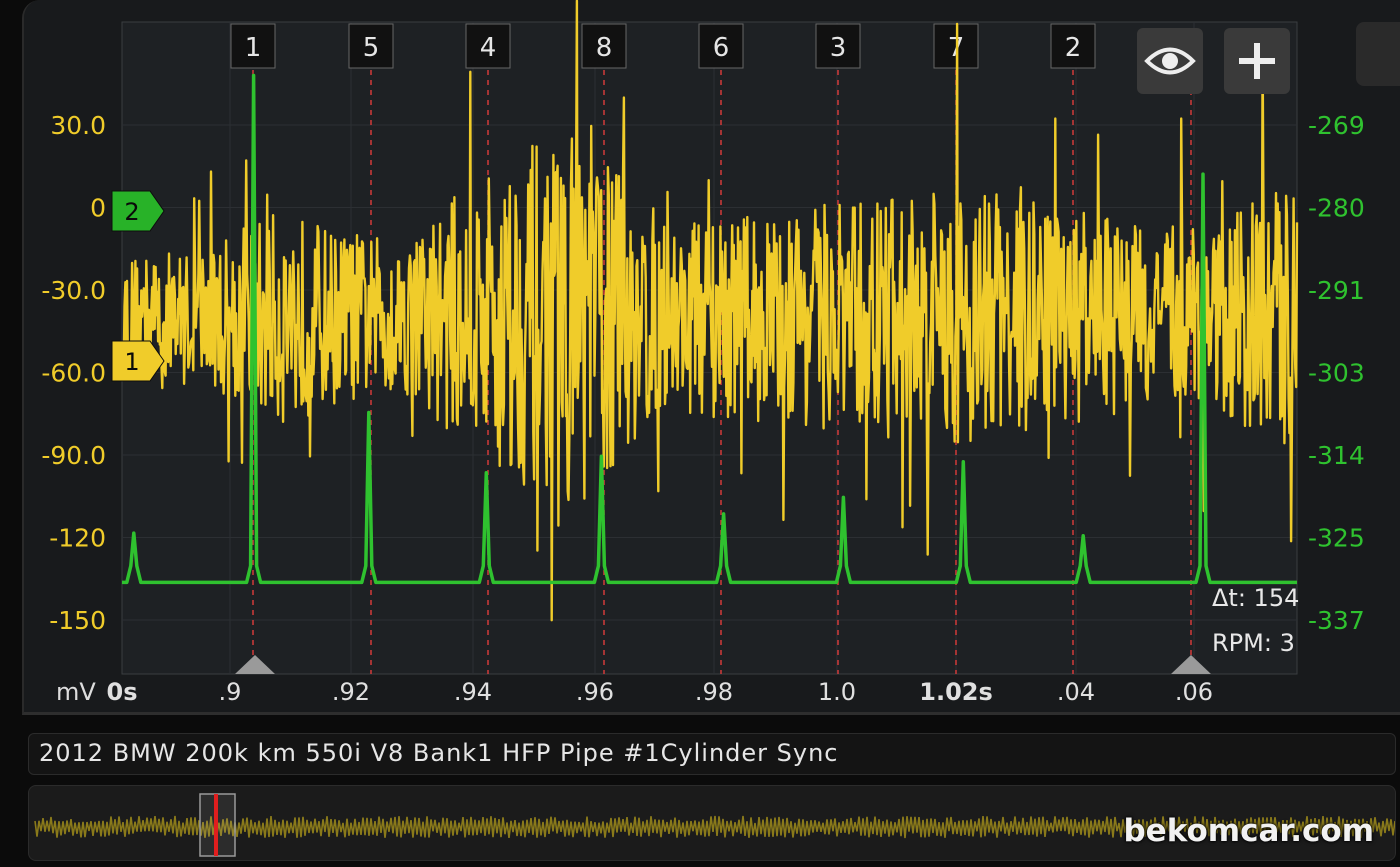 This screenshot has height=867, width=1400. I want to click on add-button, so click(1257, 61).